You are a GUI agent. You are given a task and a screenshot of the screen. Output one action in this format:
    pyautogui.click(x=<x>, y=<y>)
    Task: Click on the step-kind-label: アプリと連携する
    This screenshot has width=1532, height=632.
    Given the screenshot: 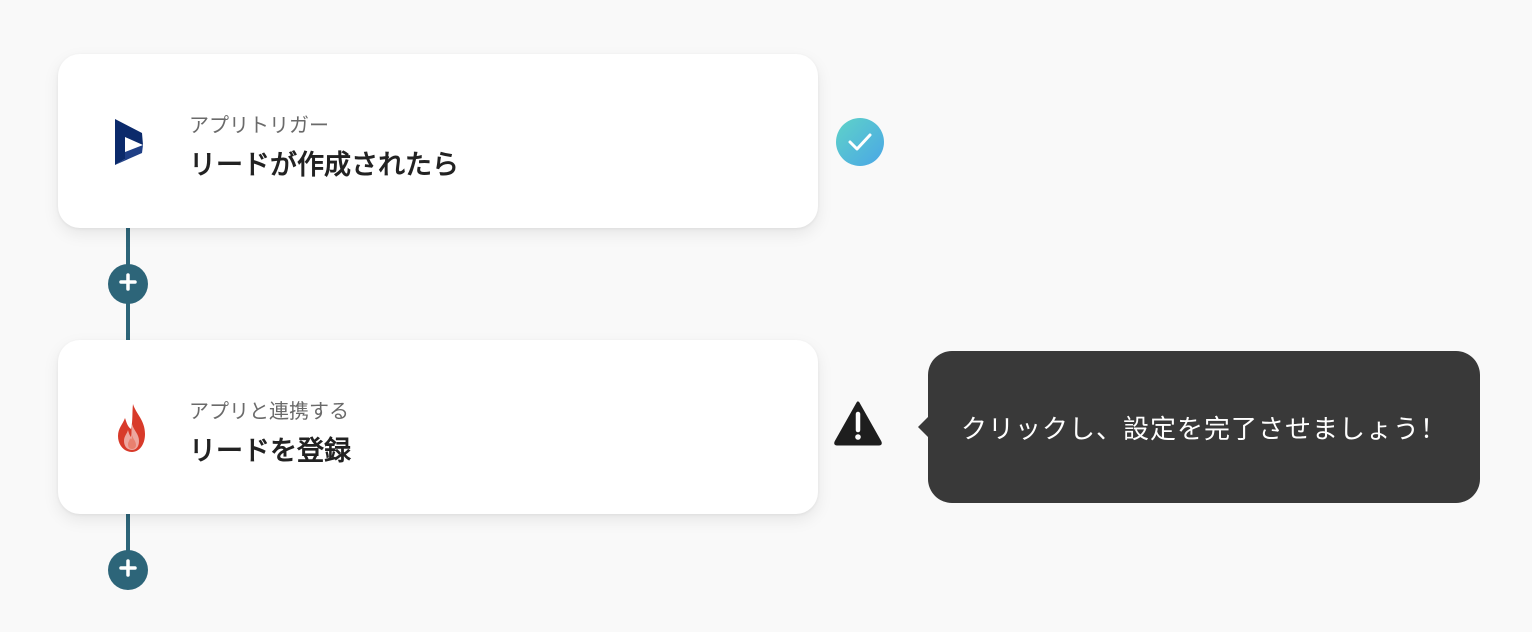 What is the action you would take?
    pyautogui.click(x=269, y=411)
    